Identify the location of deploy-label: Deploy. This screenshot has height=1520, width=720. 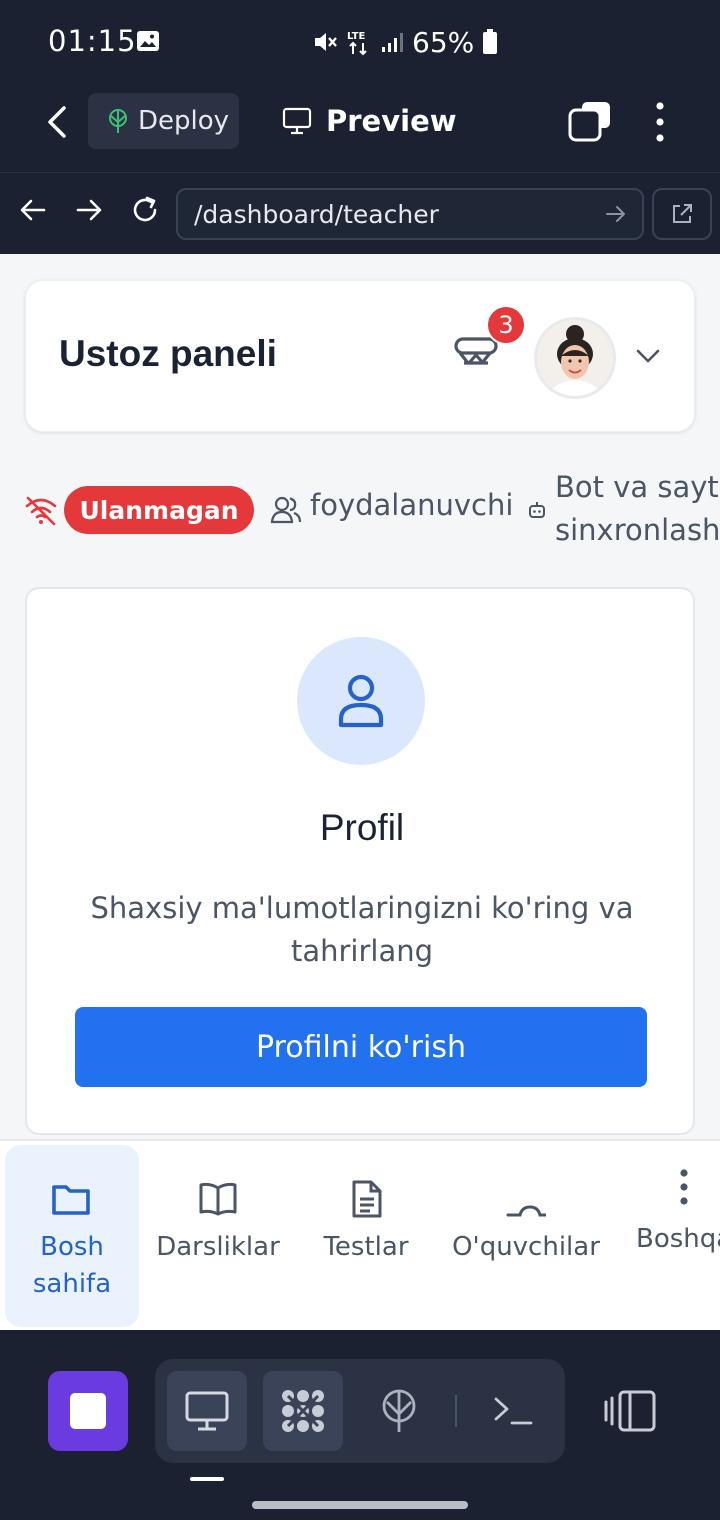
(184, 121).